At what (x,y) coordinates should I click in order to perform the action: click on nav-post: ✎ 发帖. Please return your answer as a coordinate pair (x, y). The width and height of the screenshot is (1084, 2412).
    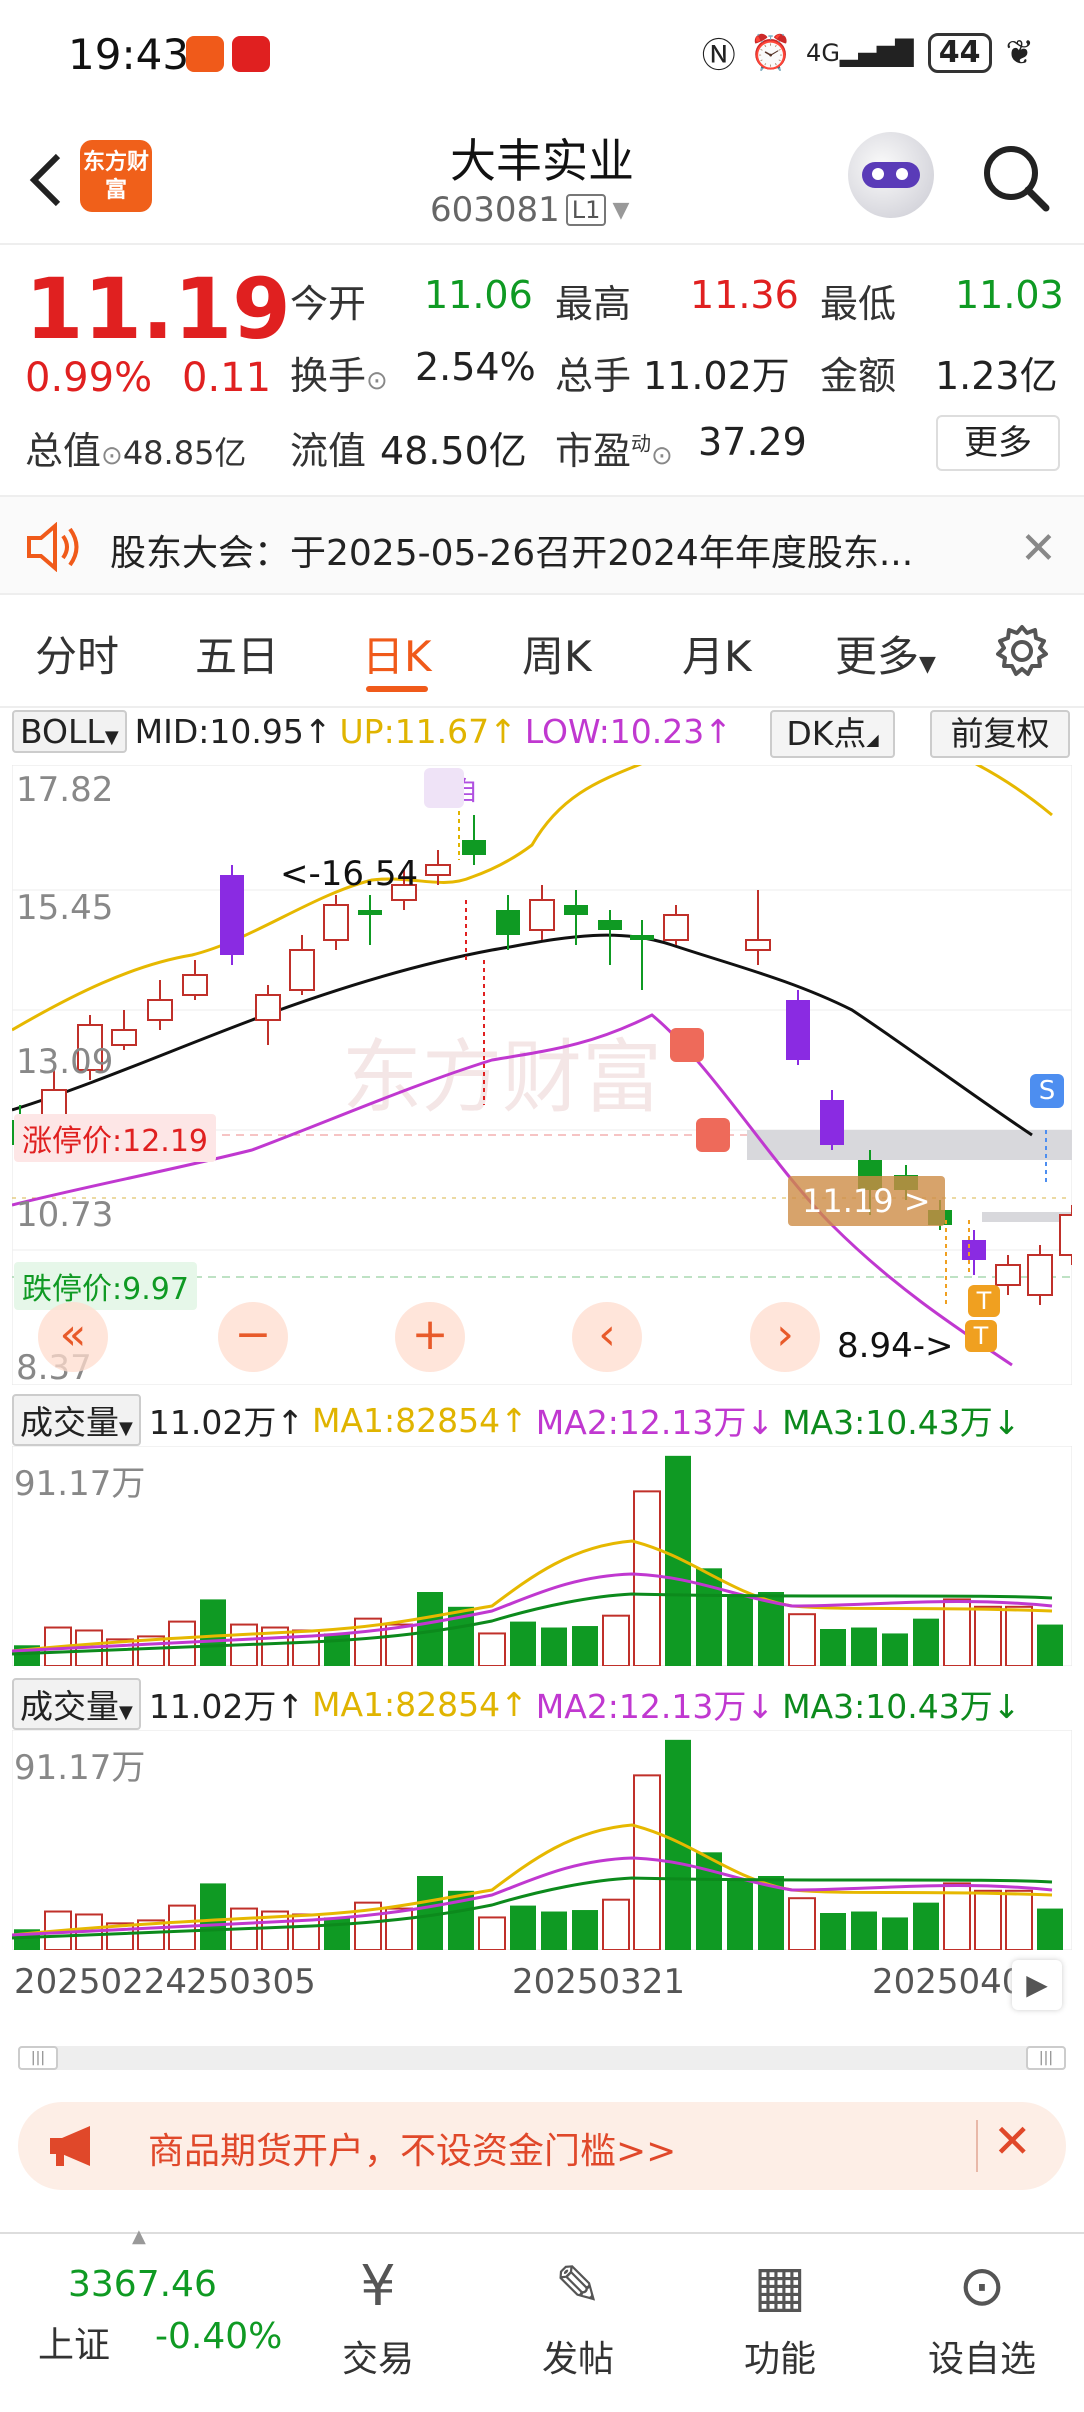
    Looking at the image, I should click on (578, 2308).